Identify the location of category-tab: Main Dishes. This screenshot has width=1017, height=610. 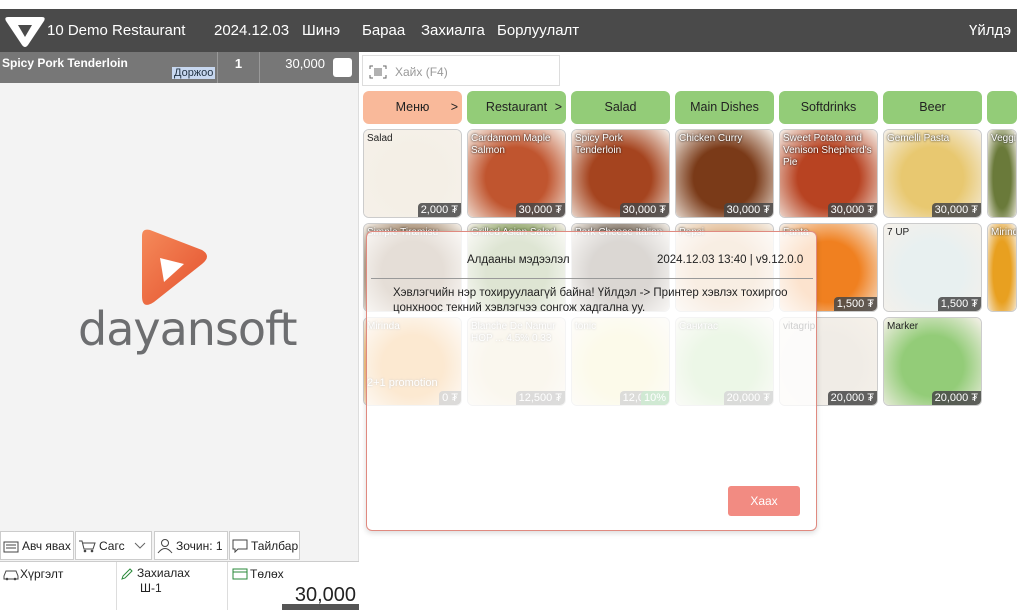
(724, 107).